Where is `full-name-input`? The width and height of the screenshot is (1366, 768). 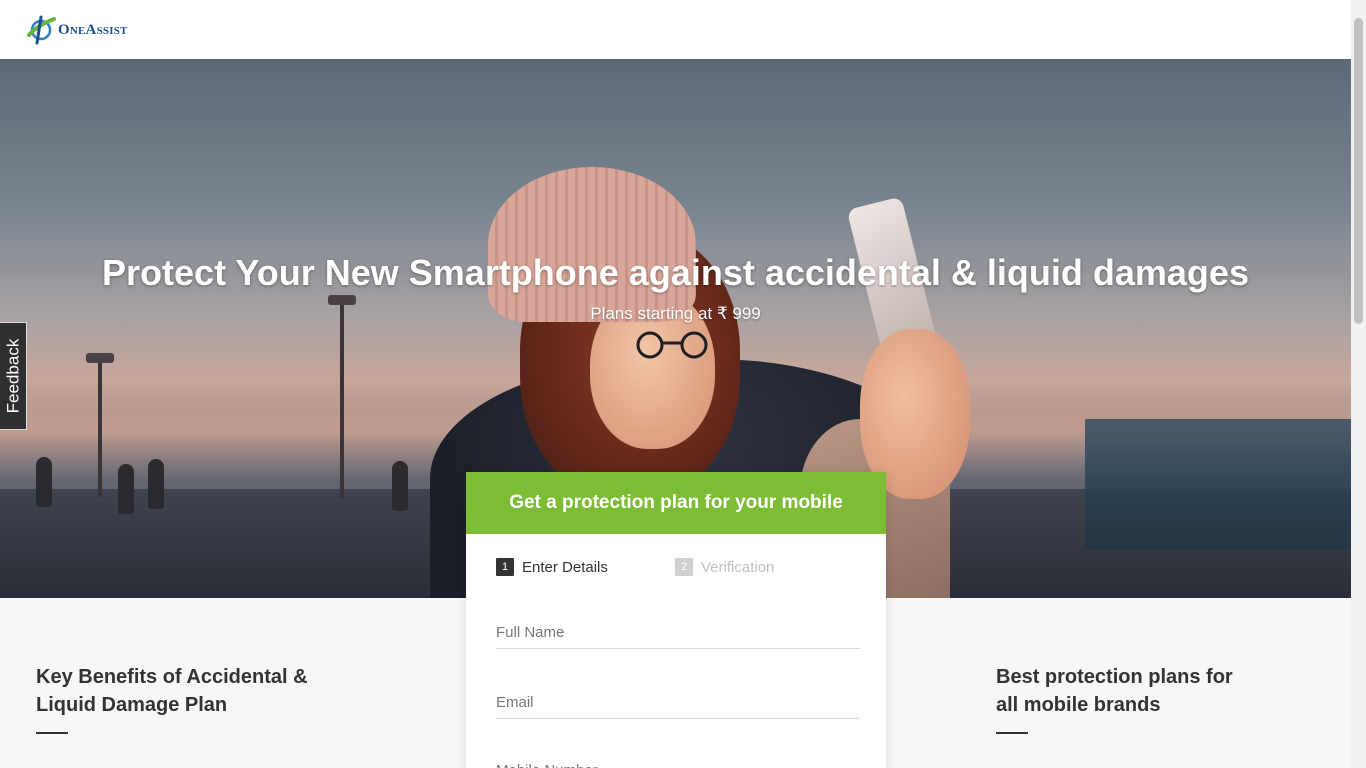
full-name-input is located at coordinates (678, 632).